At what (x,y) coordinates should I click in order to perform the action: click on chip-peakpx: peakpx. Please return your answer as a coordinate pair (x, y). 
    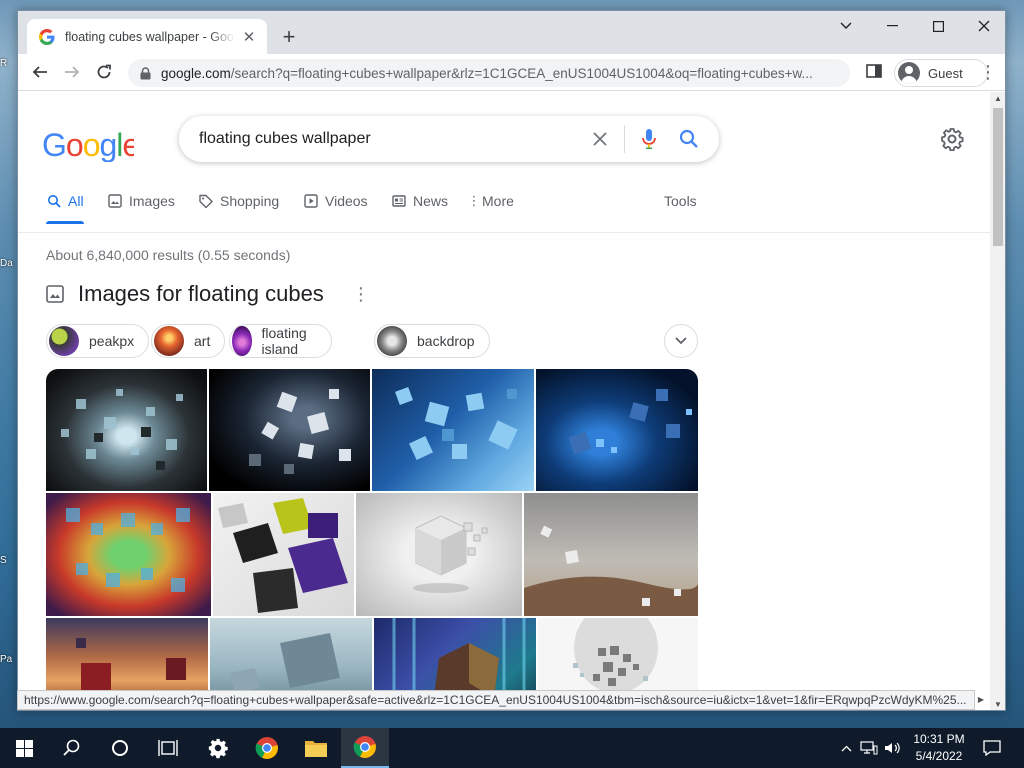
    Looking at the image, I should click on (98, 341).